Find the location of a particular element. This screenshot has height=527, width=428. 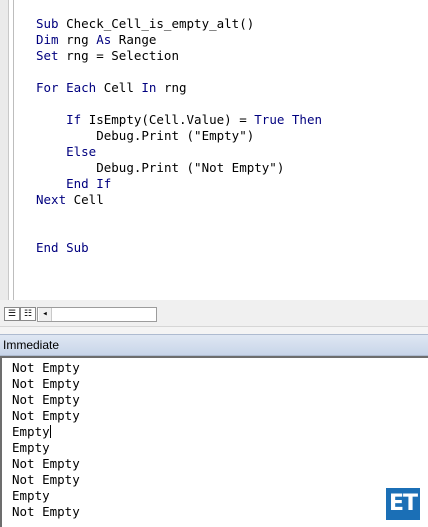

code-line: Set rng = Selection is located at coordinates (179, 56).